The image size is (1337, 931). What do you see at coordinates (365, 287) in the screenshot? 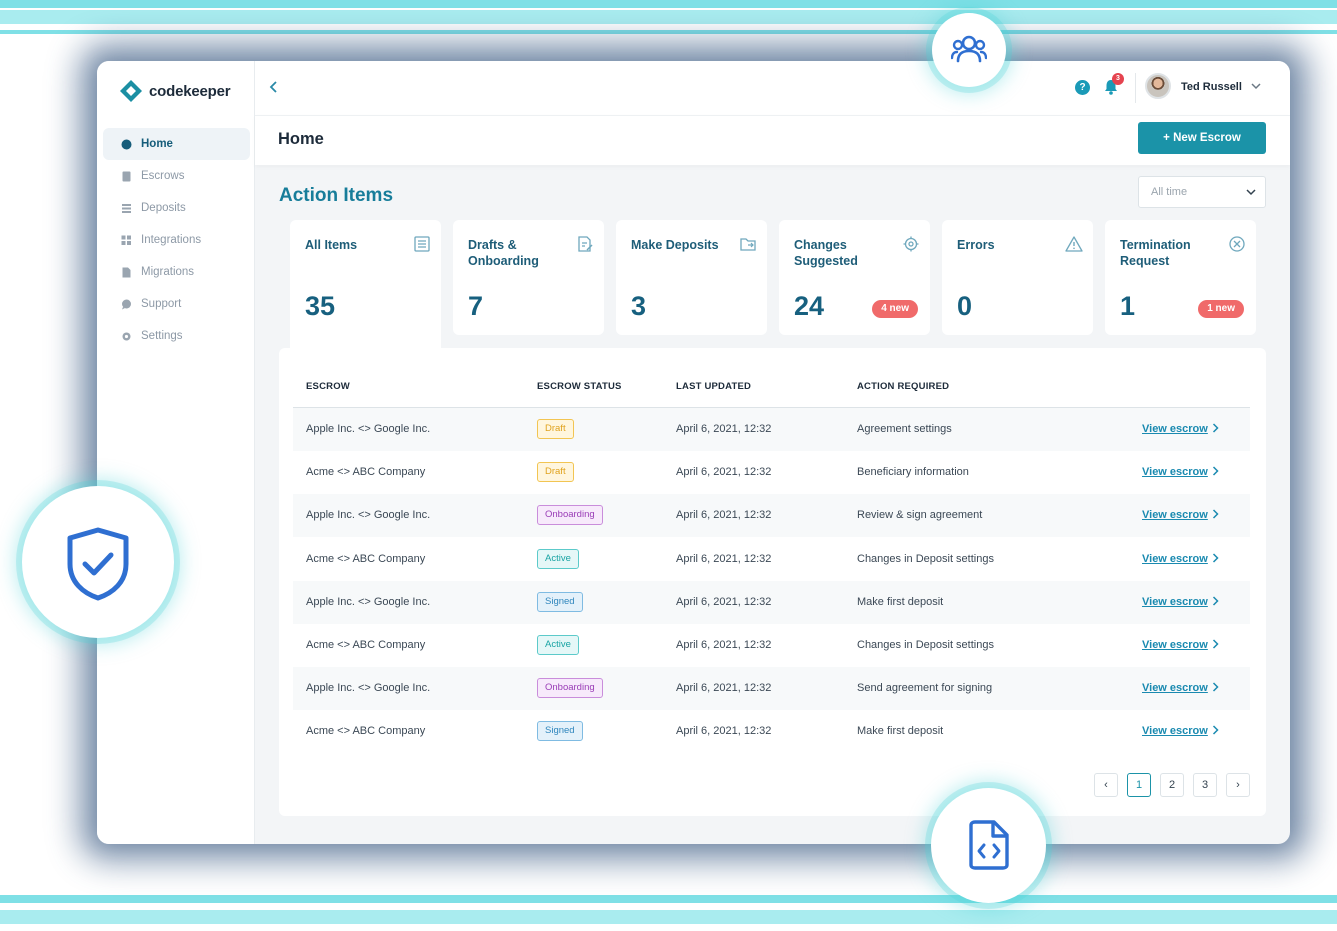
I see `card-all-items: All Items 35` at bounding box center [365, 287].